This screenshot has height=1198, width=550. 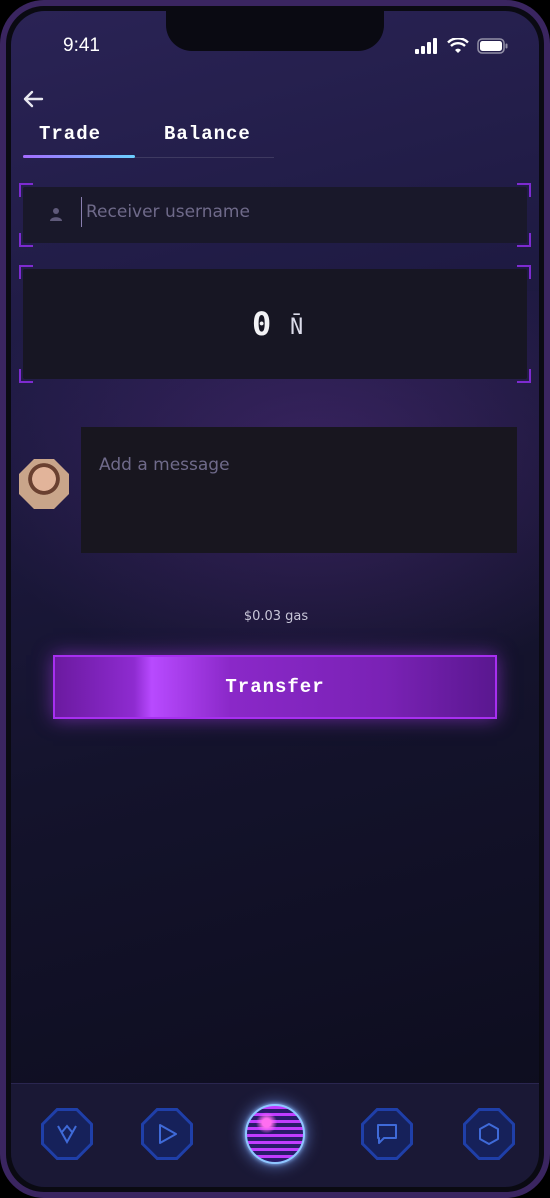 I want to click on tab-active-indicator, so click(x=79, y=156).